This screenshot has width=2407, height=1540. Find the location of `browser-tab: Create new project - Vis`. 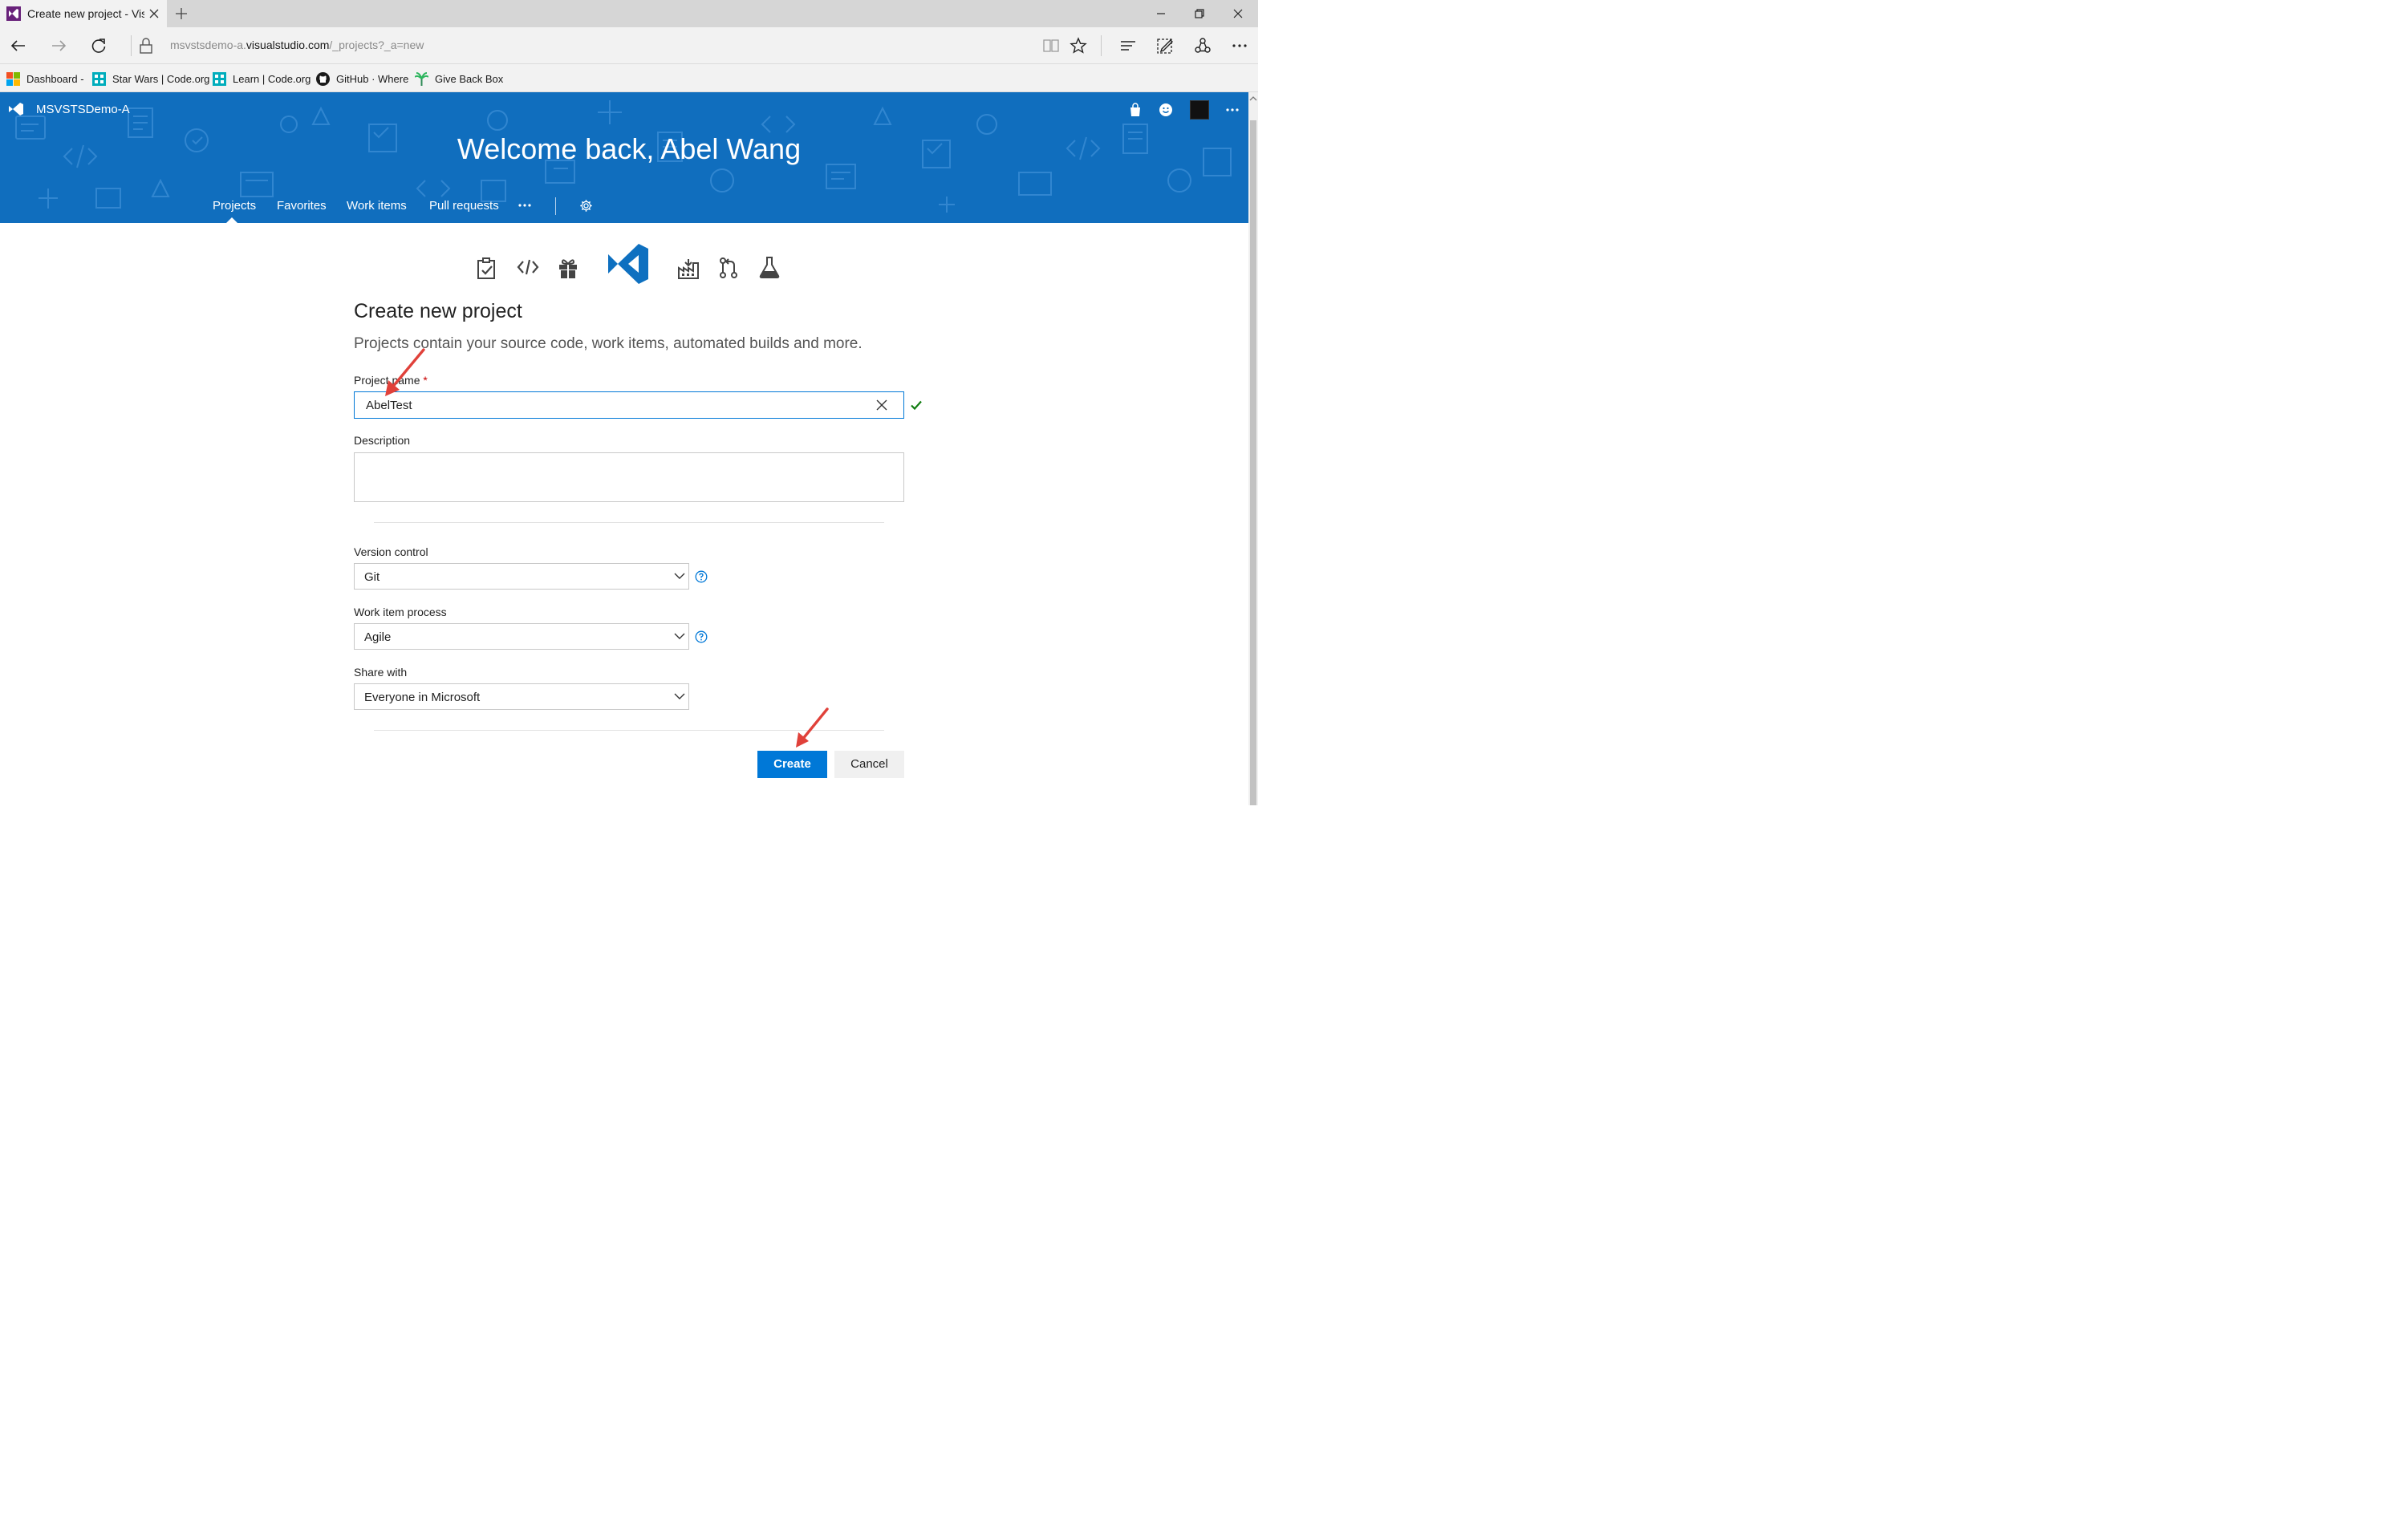

browser-tab: Create new project - Vis is located at coordinates (83, 13).